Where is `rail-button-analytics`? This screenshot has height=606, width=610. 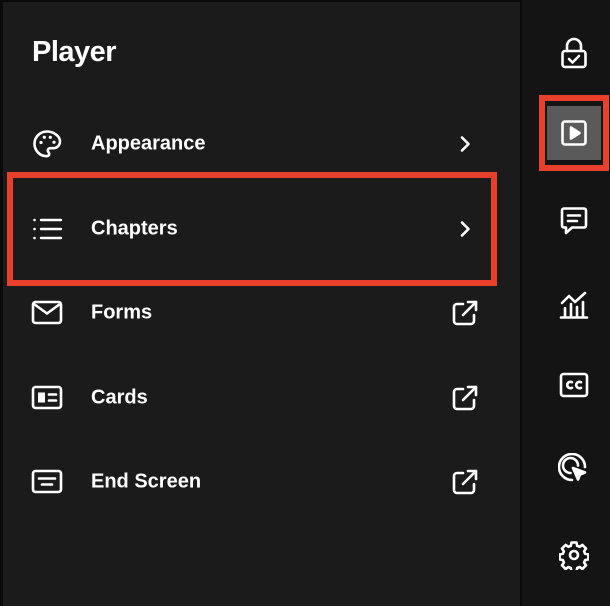
rail-button-analytics is located at coordinates (574, 305).